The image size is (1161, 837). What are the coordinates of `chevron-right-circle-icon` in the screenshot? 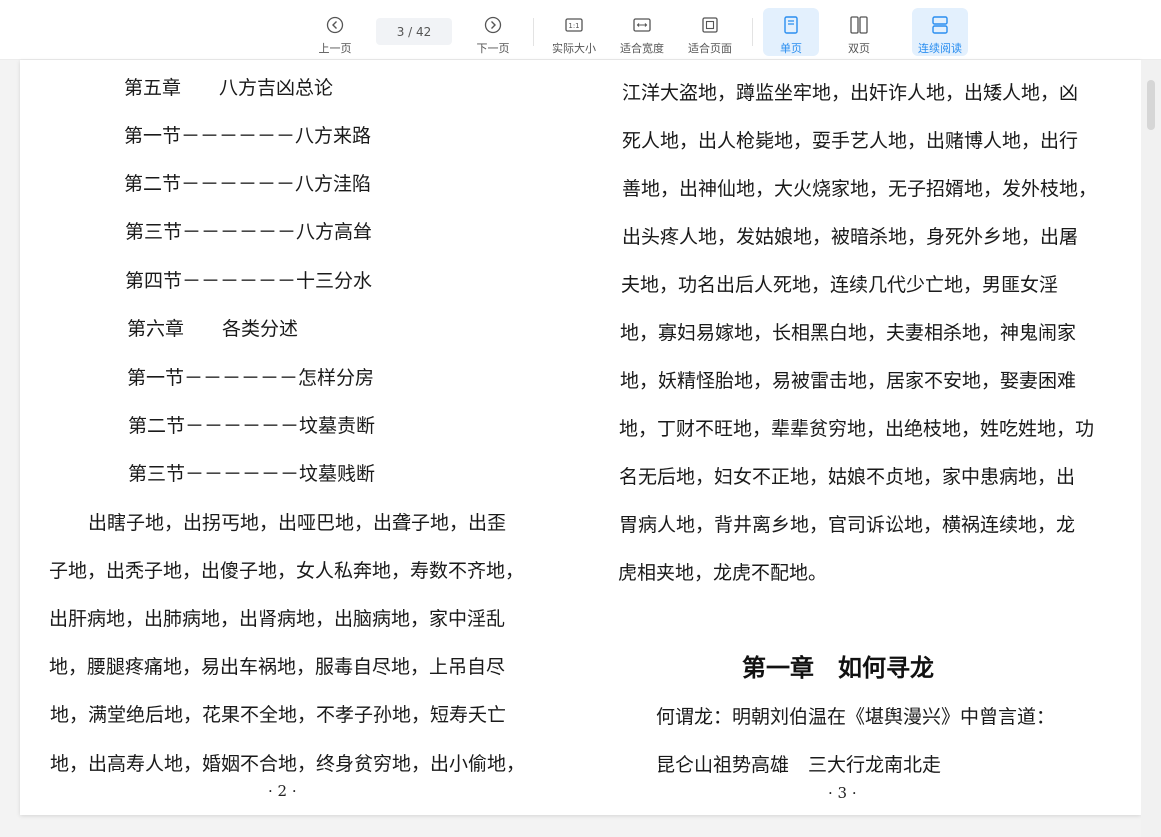 It's located at (493, 25).